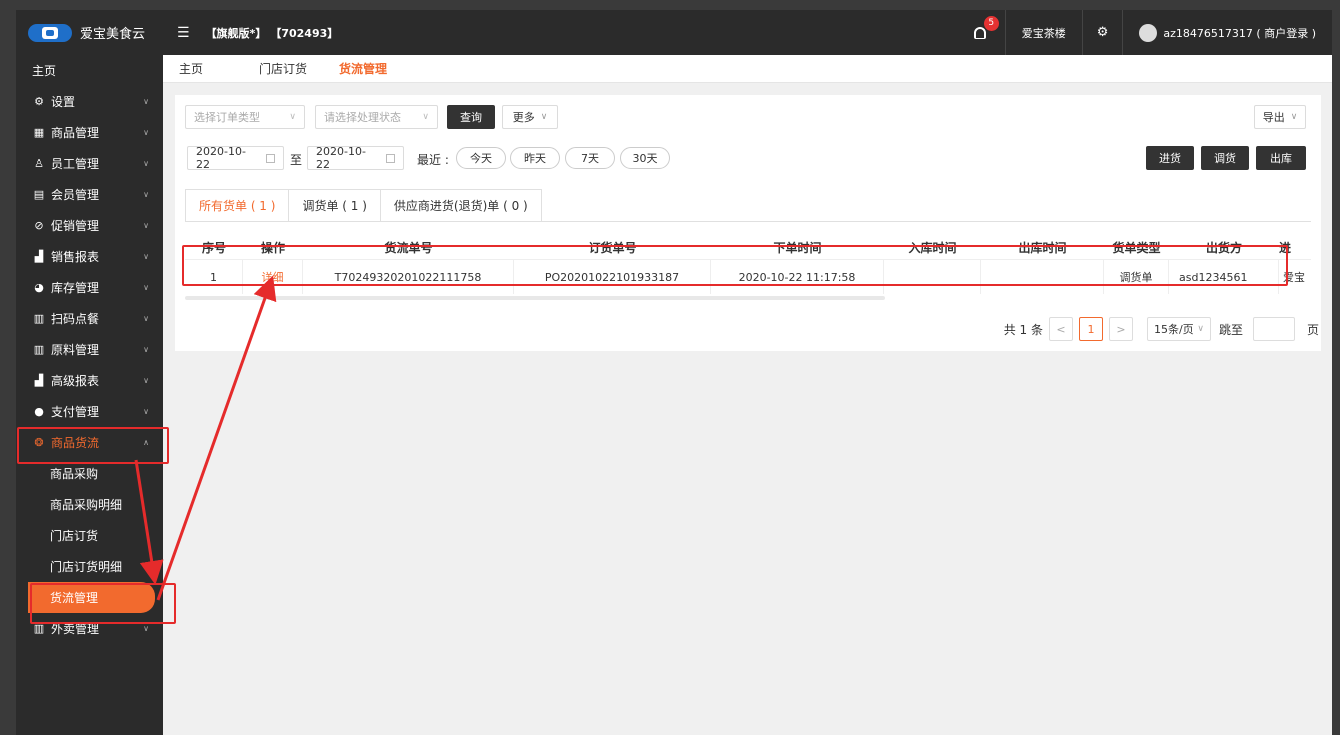  What do you see at coordinates (1120, 329) in the screenshot?
I see `next-page-button: >` at bounding box center [1120, 329].